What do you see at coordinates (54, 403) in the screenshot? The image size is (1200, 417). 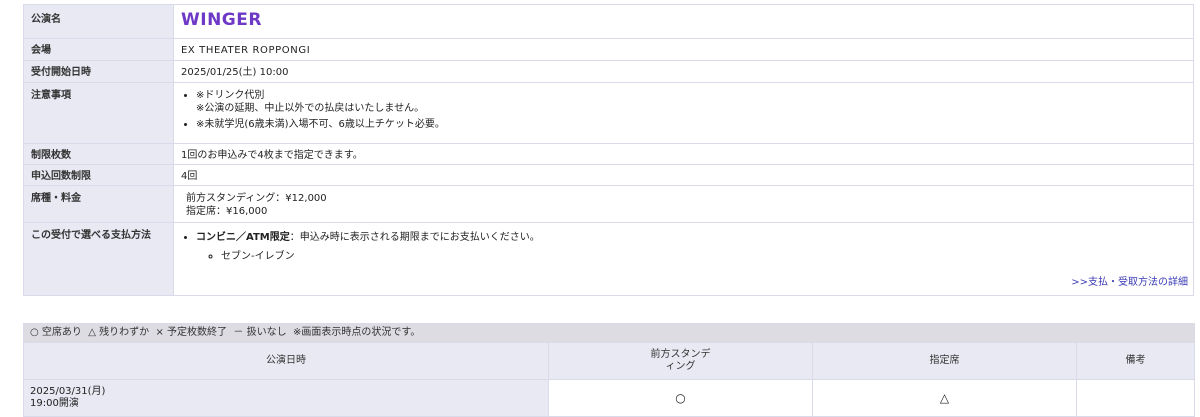 I see `performance-time: 19:00開演` at bounding box center [54, 403].